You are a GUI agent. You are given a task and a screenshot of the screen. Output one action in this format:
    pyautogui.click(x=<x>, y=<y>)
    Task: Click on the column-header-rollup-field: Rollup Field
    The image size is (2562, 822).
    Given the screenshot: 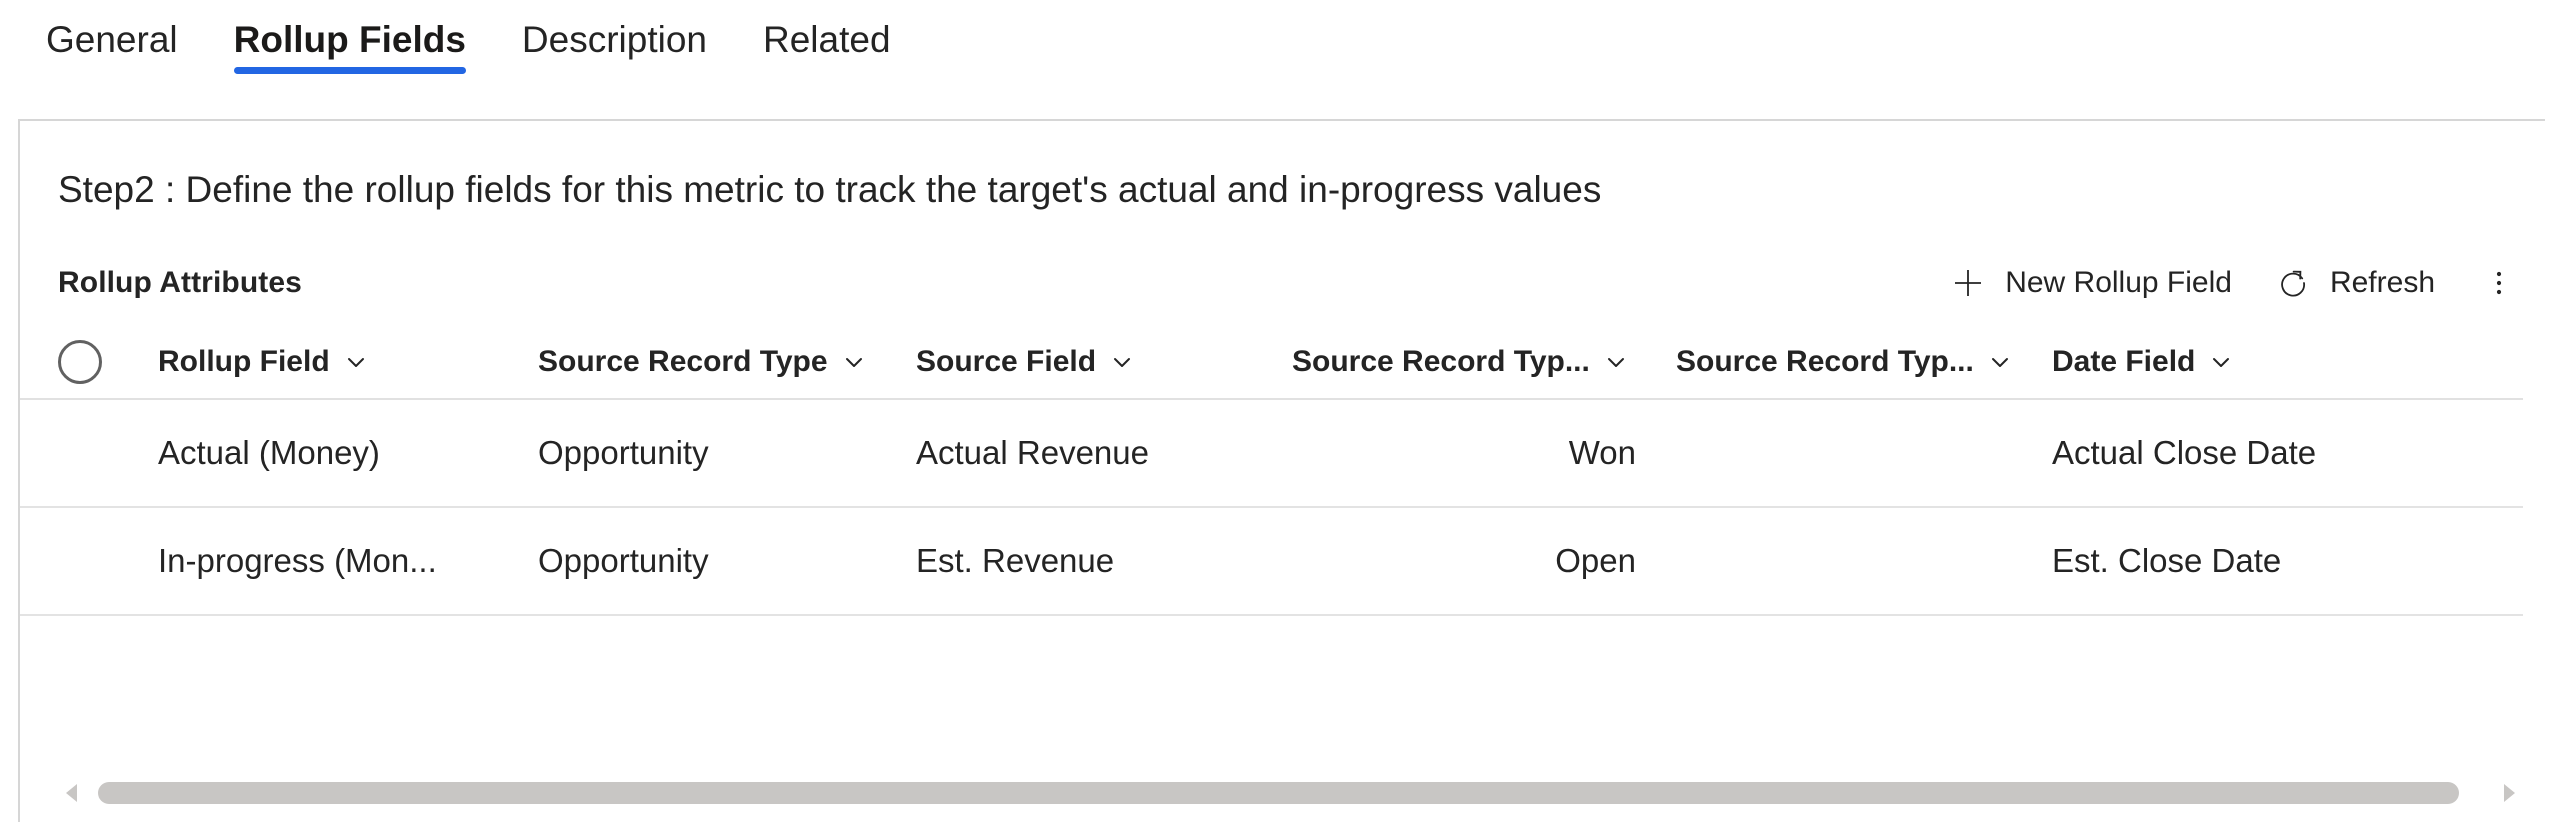 What is the action you would take?
    pyautogui.click(x=348, y=362)
    